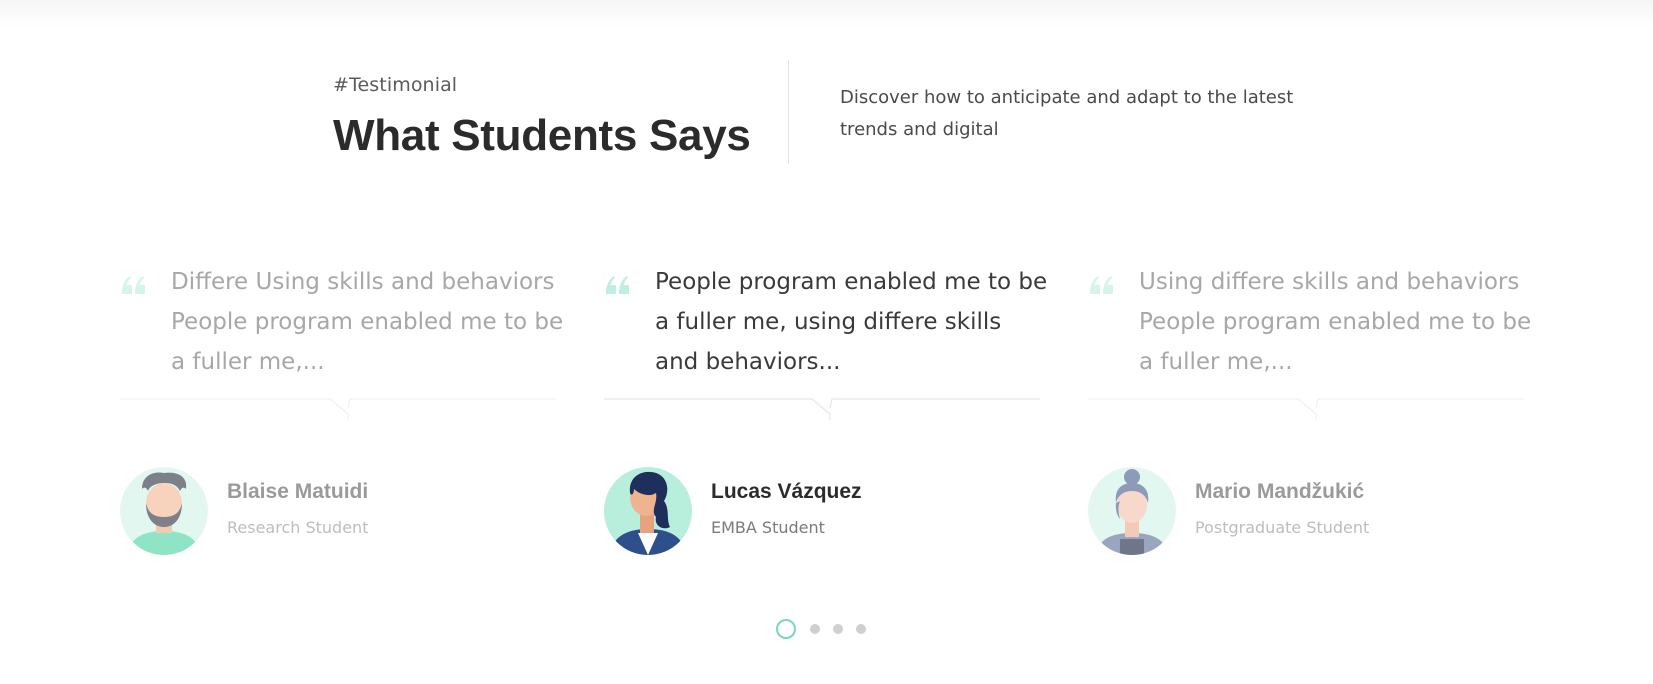  I want to click on student-name: Blaise Matuidi, so click(298, 491).